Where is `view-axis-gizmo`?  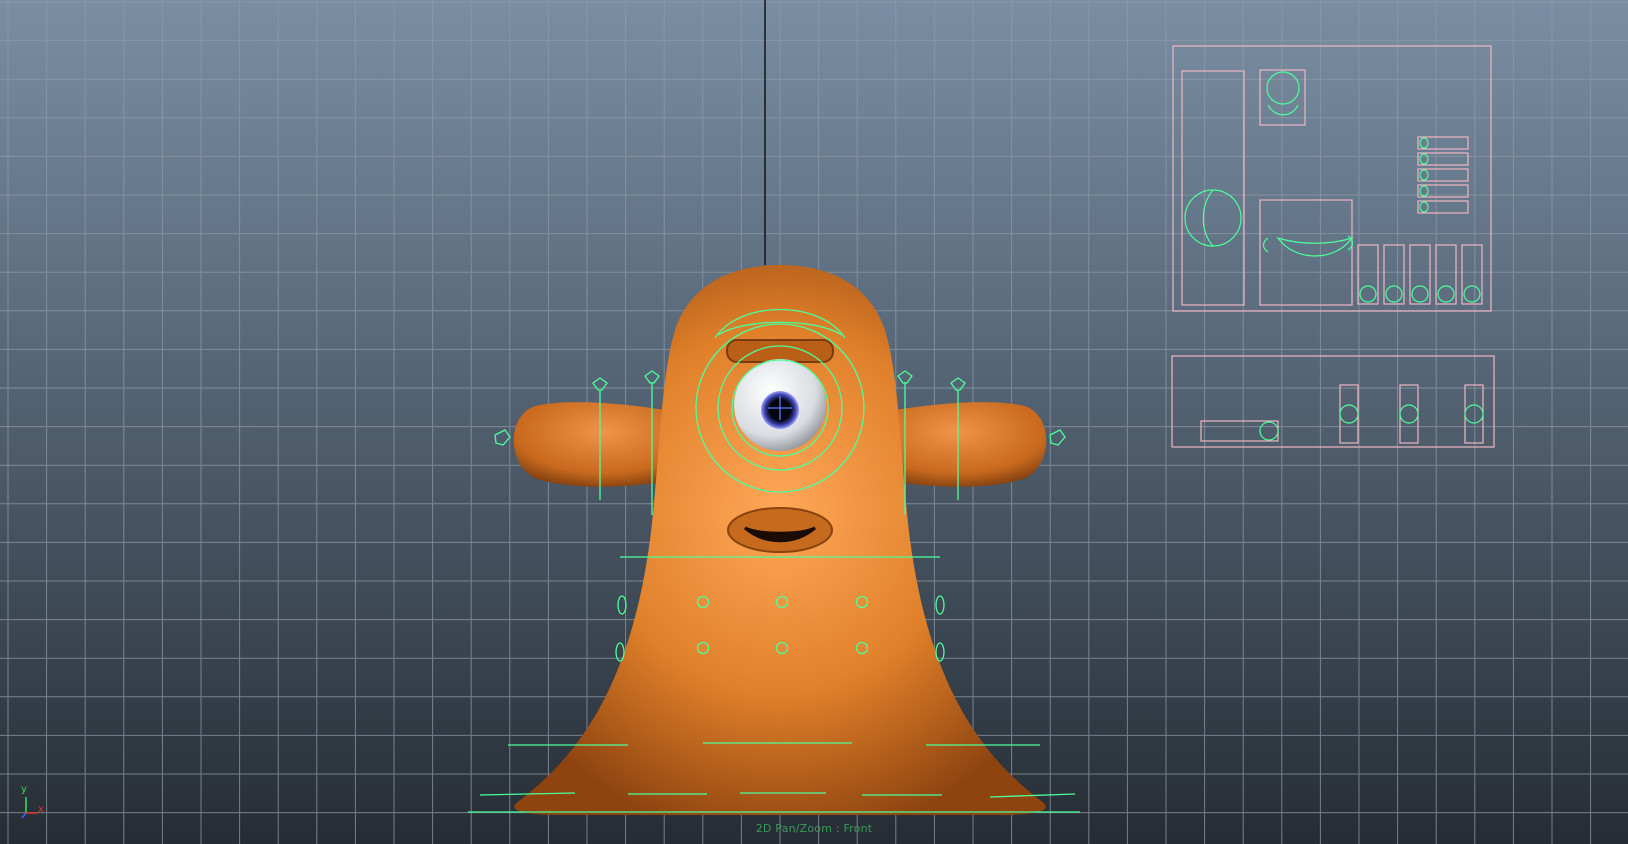 view-axis-gizmo is located at coordinates (29, 808).